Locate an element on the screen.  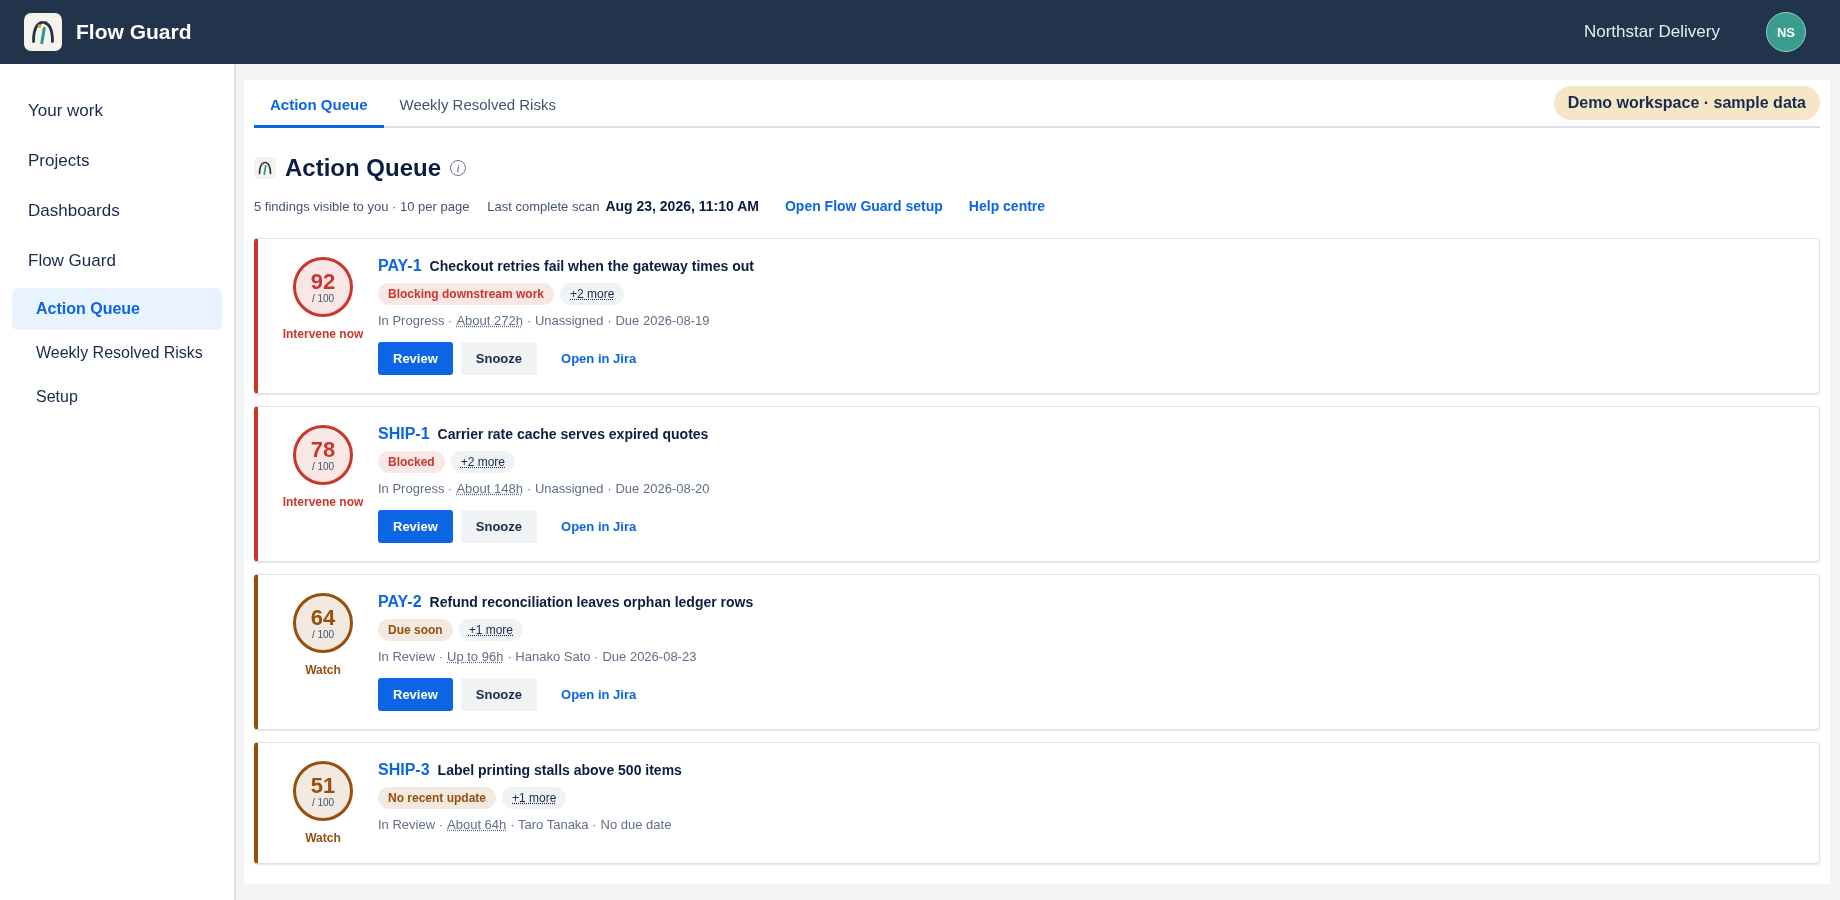
help-link: Open Flow Guard setup is located at coordinates (863, 206).